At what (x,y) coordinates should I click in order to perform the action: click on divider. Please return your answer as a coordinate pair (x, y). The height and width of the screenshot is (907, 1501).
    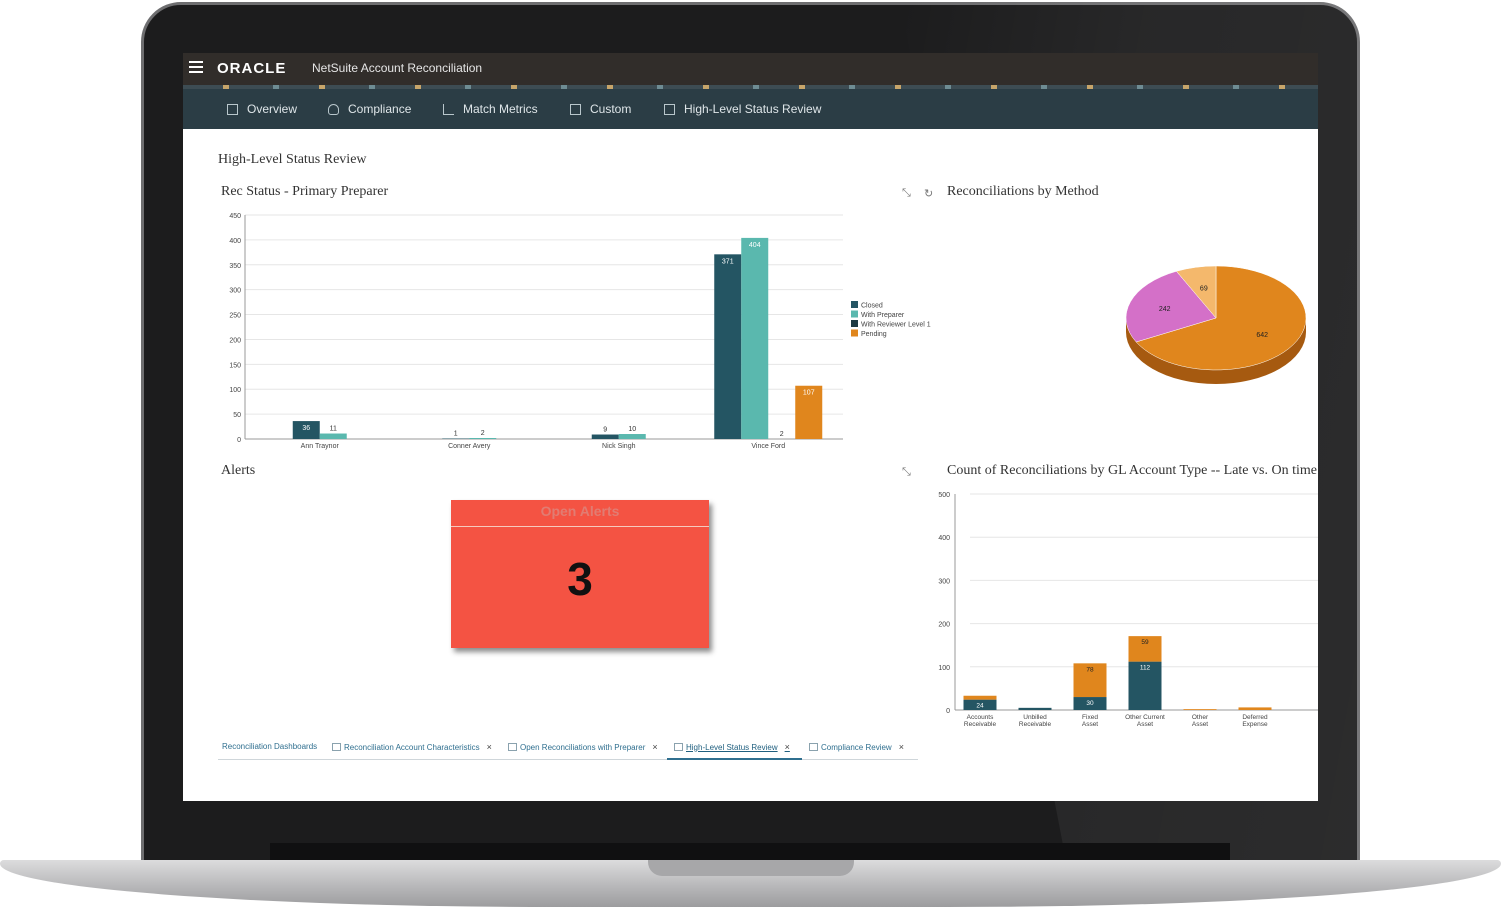
    Looking at the image, I should click on (580, 526).